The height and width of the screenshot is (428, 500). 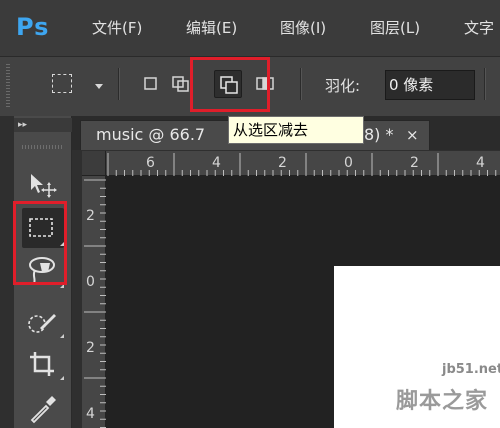 What do you see at coordinates (230, 84) in the screenshot?
I see `highlight-subtract-button` at bounding box center [230, 84].